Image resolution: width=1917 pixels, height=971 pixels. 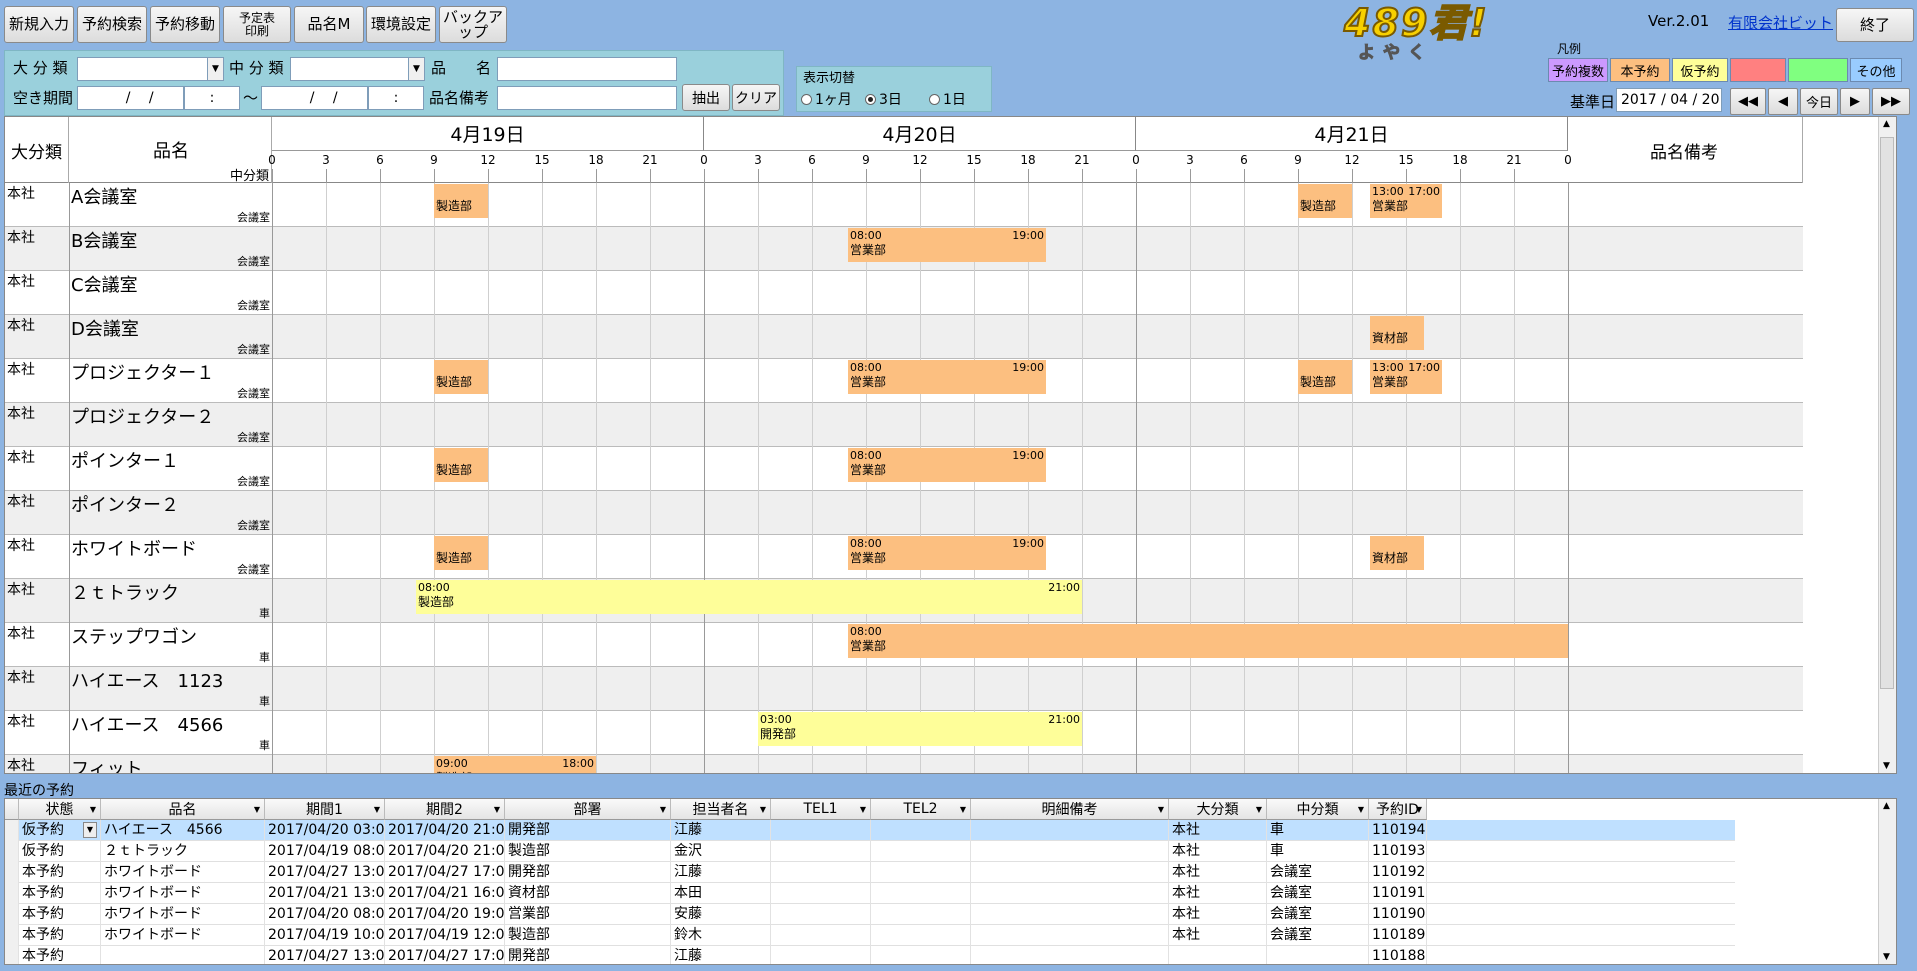 What do you see at coordinates (921, 809) in the screenshot?
I see `column-header: TEL2 ▼` at bounding box center [921, 809].